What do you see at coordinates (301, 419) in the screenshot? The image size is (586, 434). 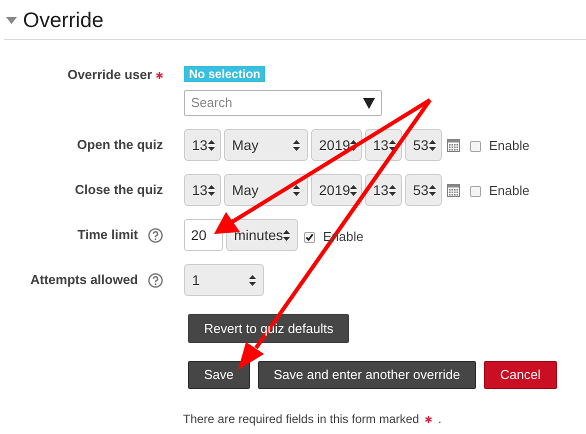 I see `required-note: There are required fields in this form marked` at bounding box center [301, 419].